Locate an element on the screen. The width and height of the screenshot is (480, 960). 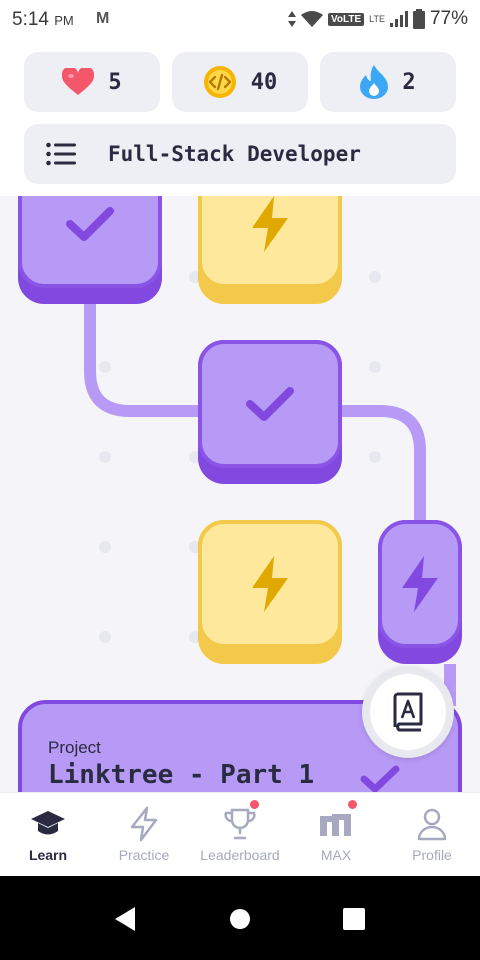
home-button is located at coordinates (240, 921).